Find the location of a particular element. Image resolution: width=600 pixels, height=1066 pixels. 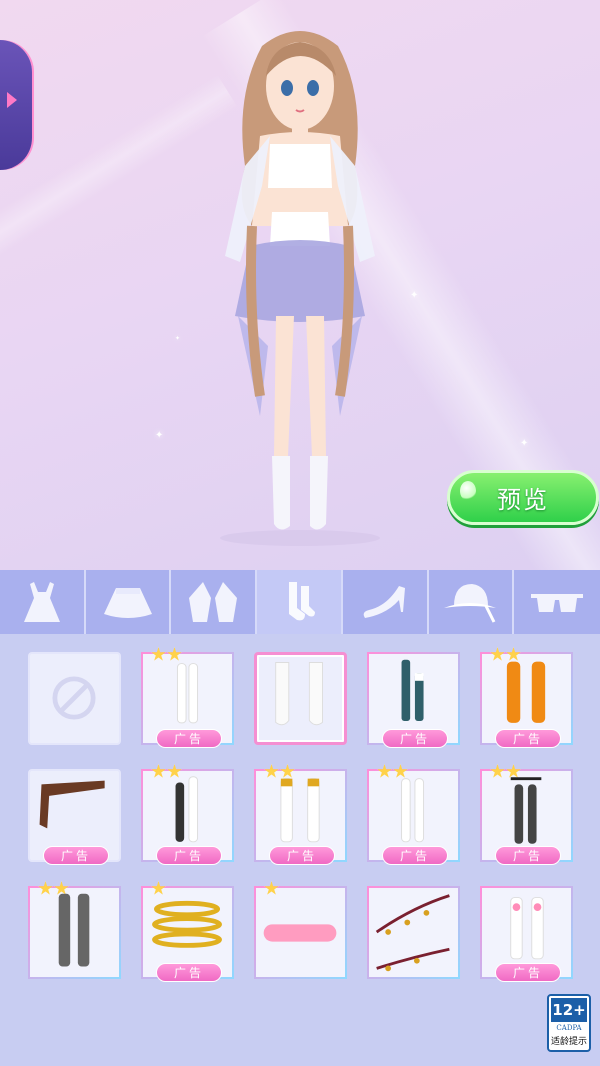

no-item-icon is located at coordinates (74, 698).